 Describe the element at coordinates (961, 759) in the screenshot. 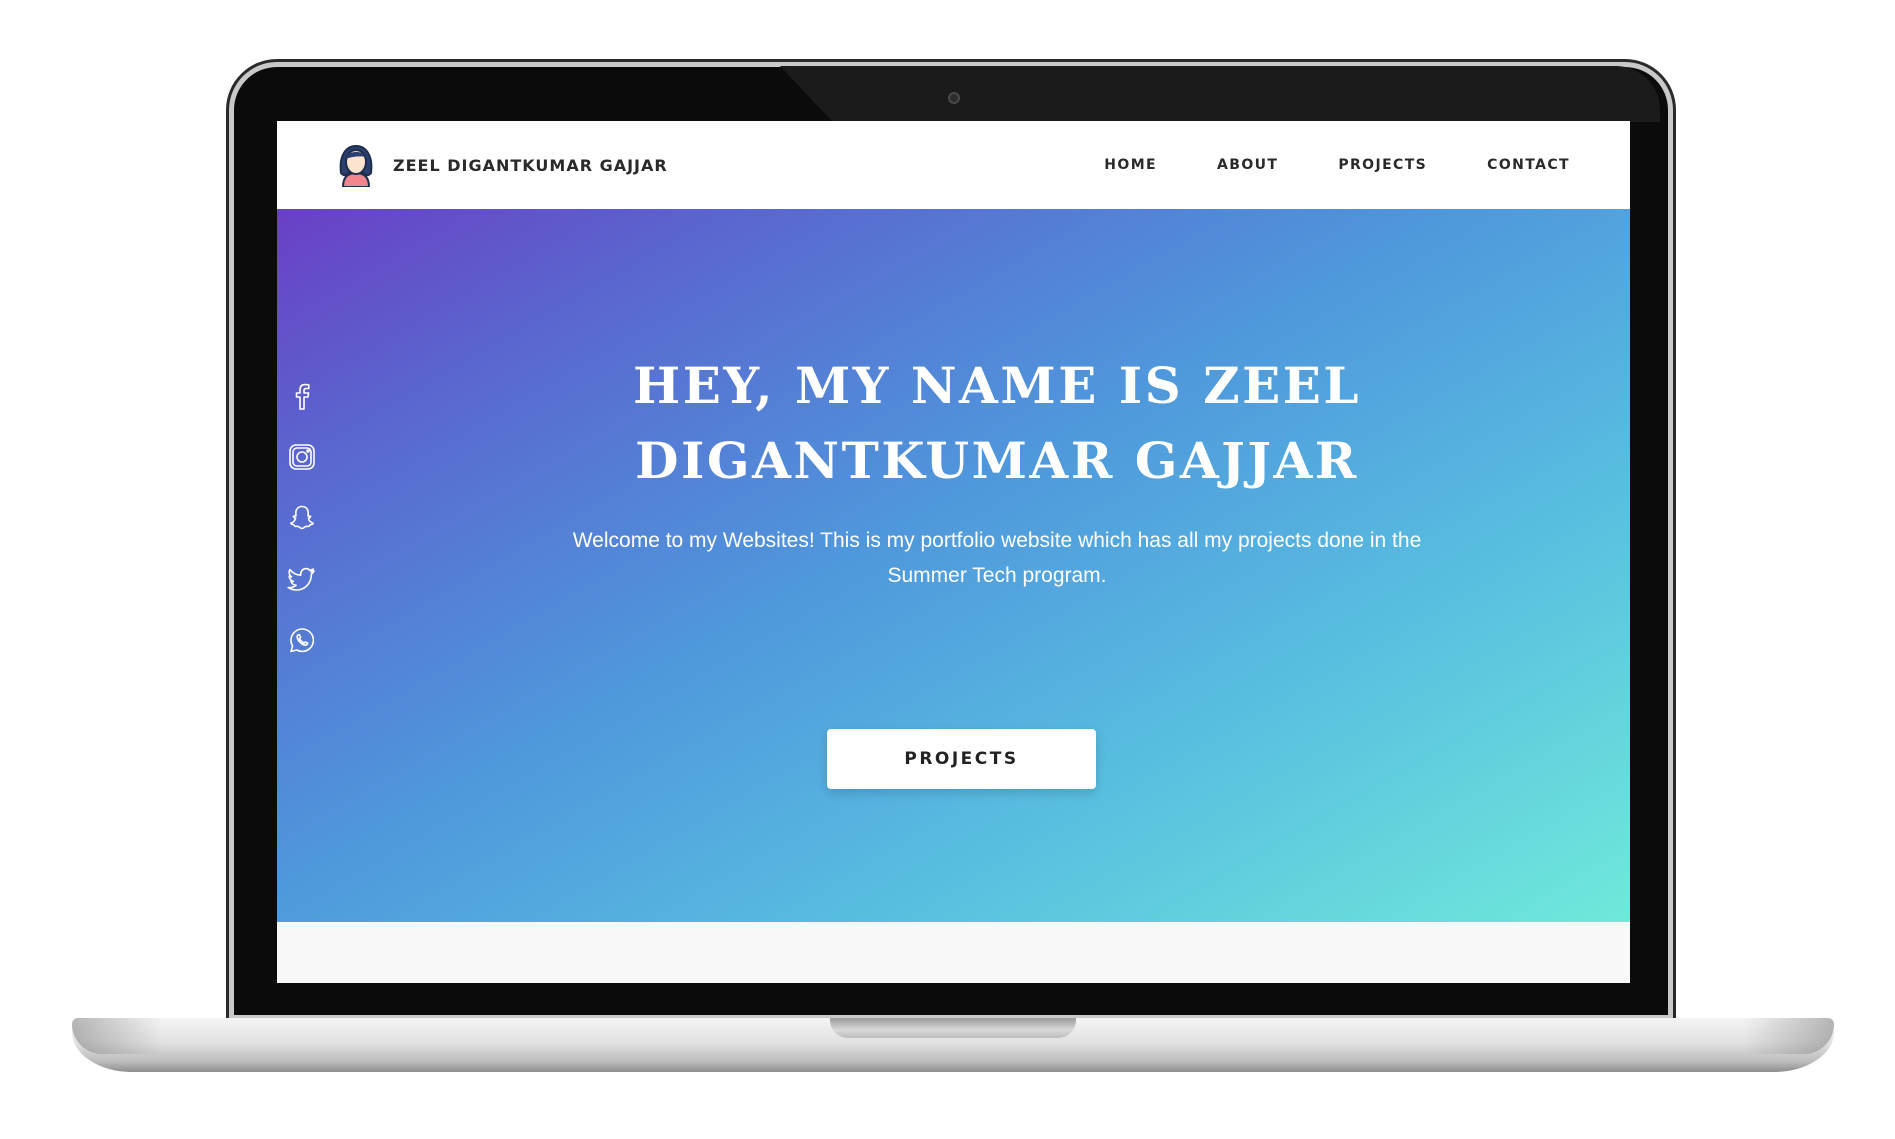

I see `projects-button: PROJECTS` at that location.